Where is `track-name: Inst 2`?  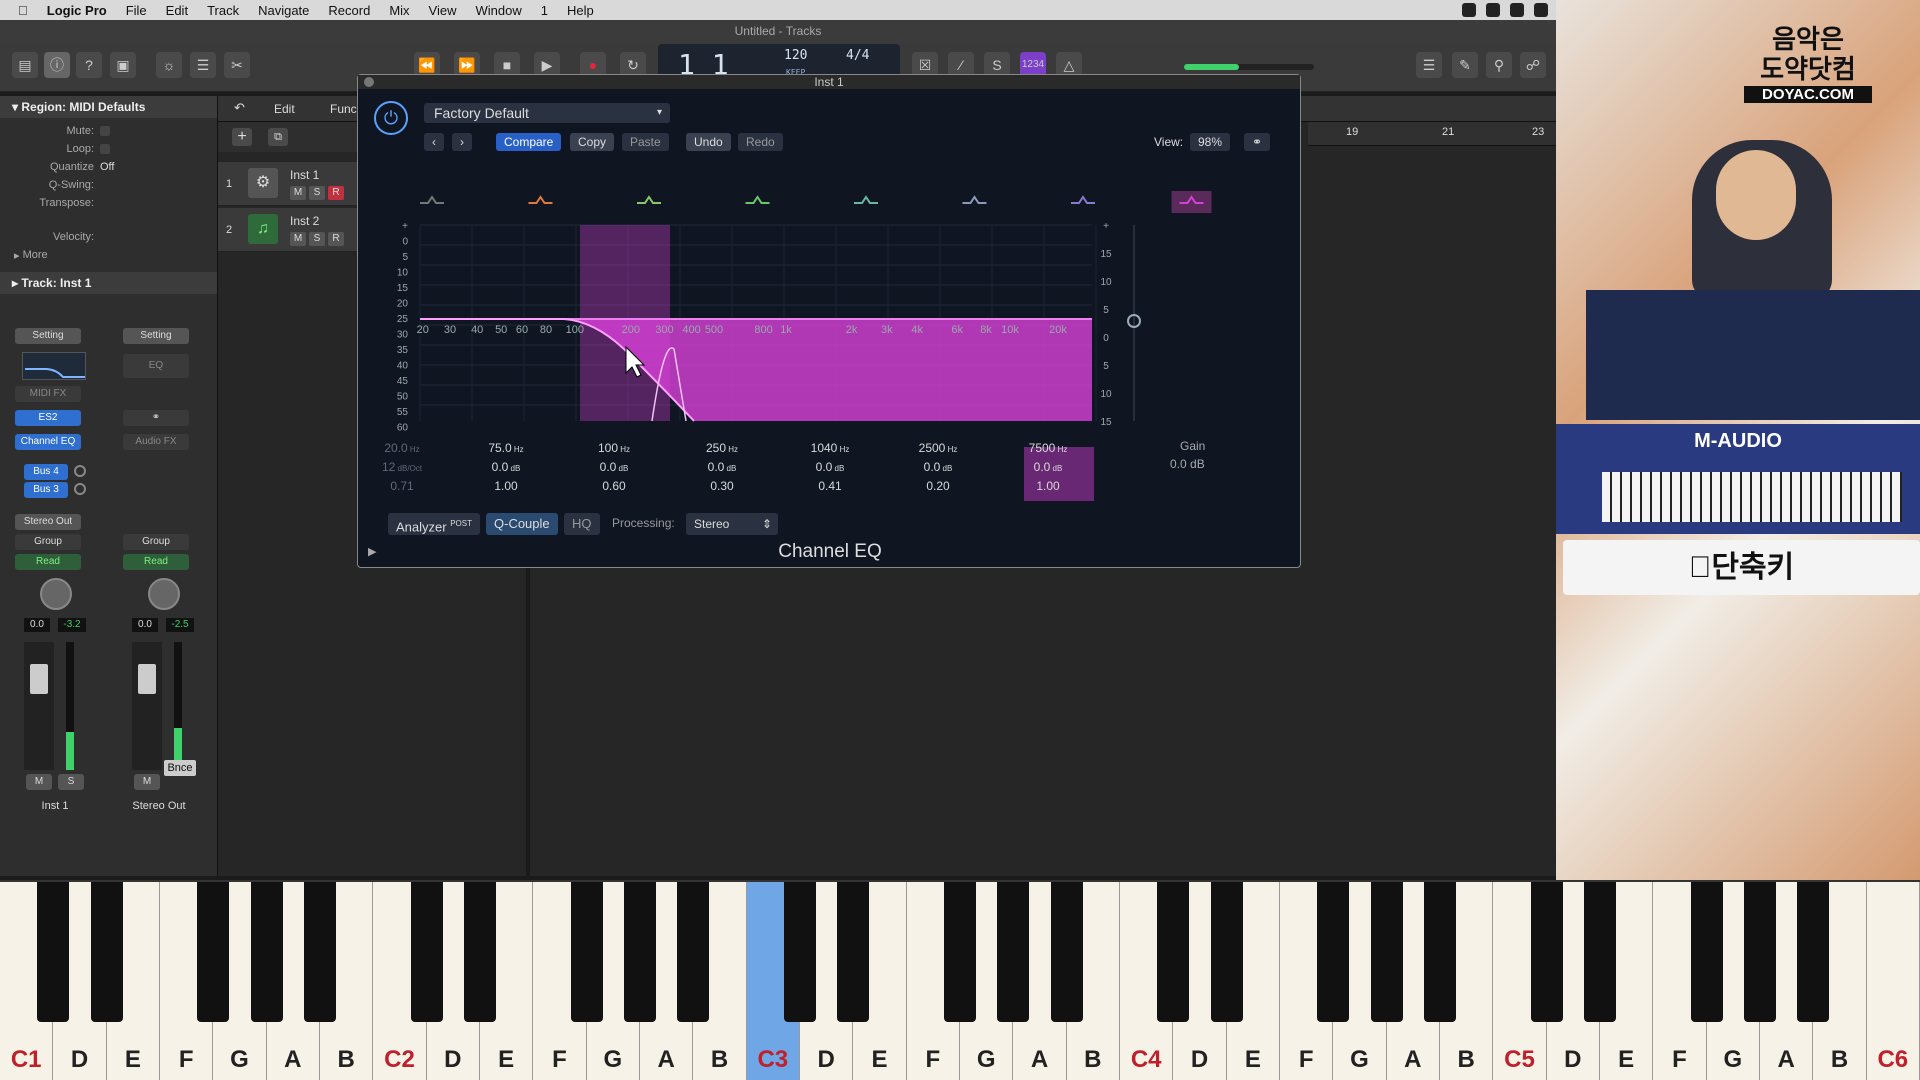
track-name: Inst 2 is located at coordinates (304, 221).